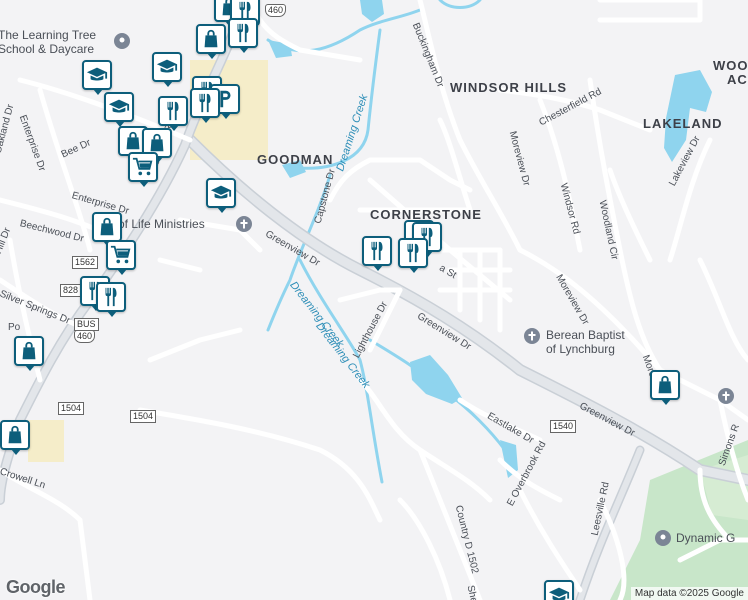 The image size is (748, 600). What do you see at coordinates (71, 290) in the screenshot?
I see `route-shield-828: 828` at bounding box center [71, 290].